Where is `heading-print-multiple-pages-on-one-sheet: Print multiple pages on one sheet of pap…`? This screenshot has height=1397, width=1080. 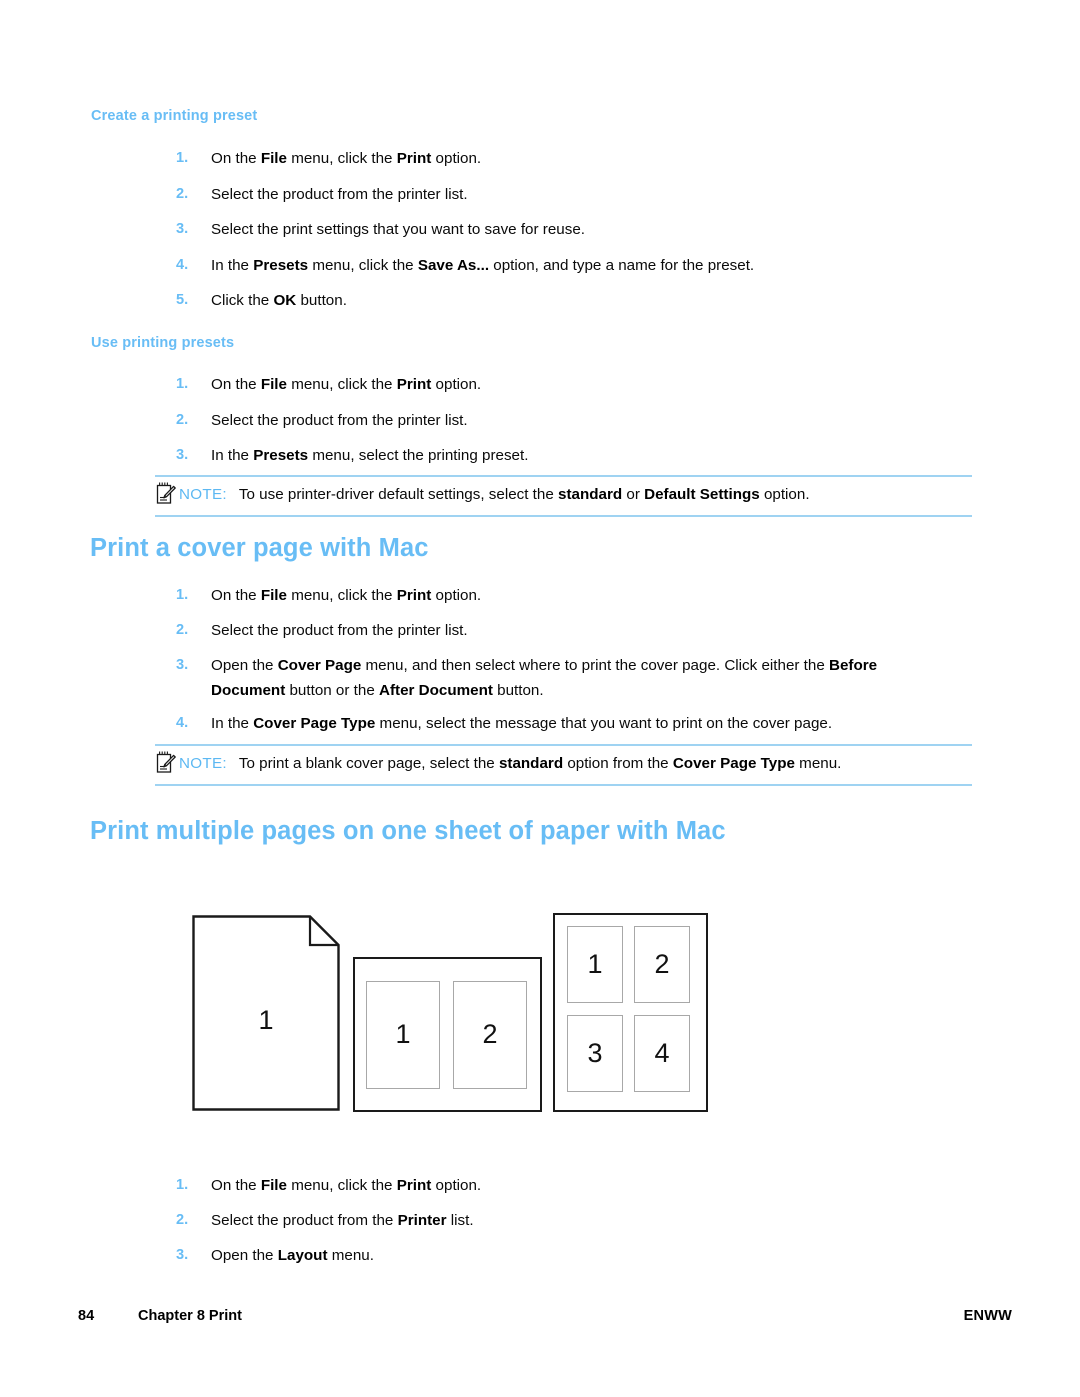
heading-print-multiple-pages-on-one-sheet: Print multiple pages on one sheet of pap… is located at coordinates (408, 831).